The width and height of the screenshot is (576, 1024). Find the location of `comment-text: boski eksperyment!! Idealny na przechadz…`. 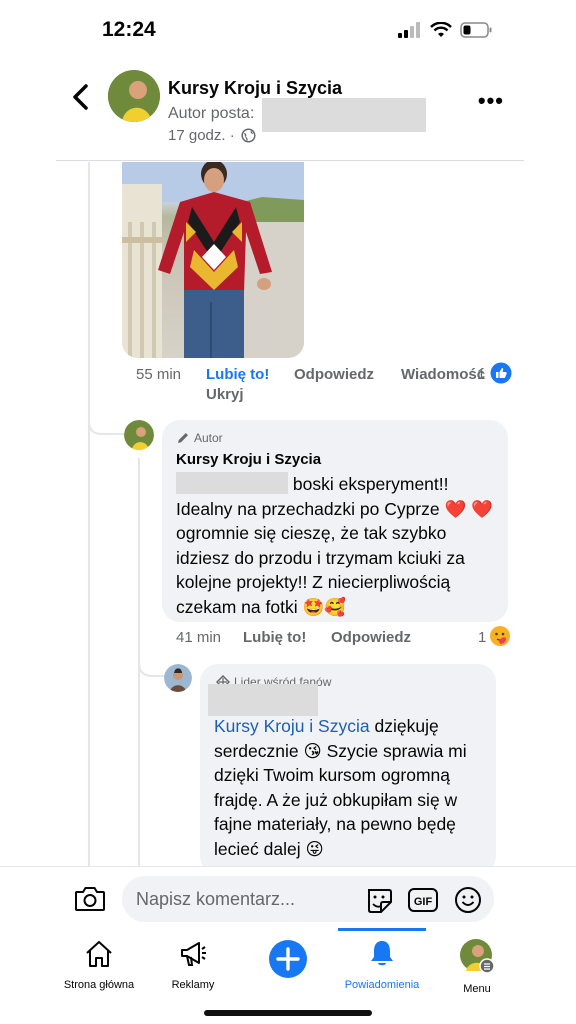

comment-text: boski eksperyment!! Idealny na przechadz… is located at coordinates (339, 545).